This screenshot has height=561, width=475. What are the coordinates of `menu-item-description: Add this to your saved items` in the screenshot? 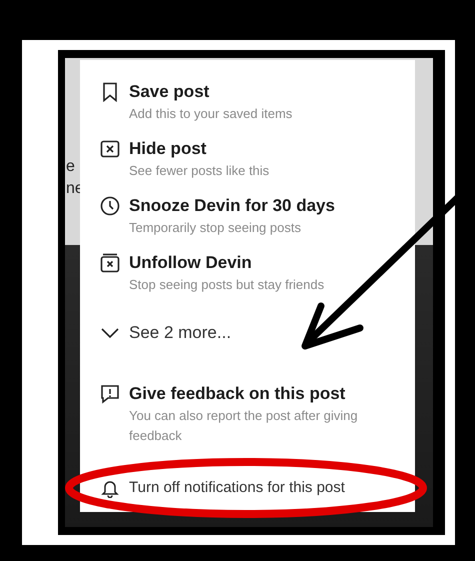 It's located at (211, 114).